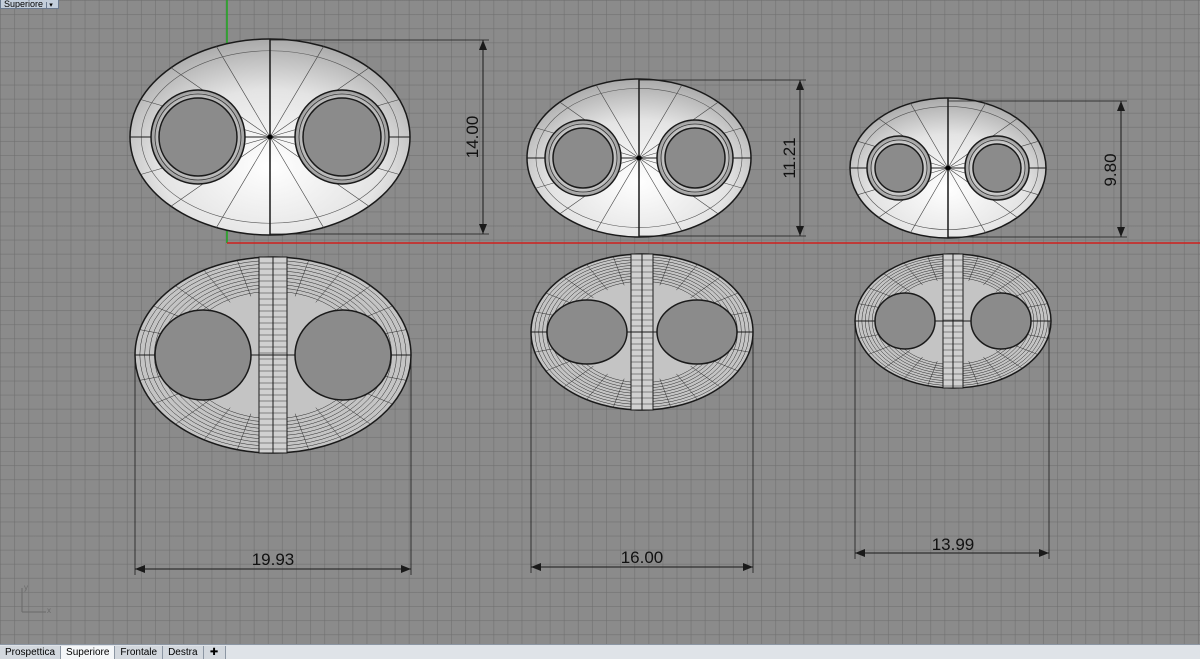  Describe the element at coordinates (1110, 169) in the screenshot. I see `dimension-height-small: 9.80` at that location.